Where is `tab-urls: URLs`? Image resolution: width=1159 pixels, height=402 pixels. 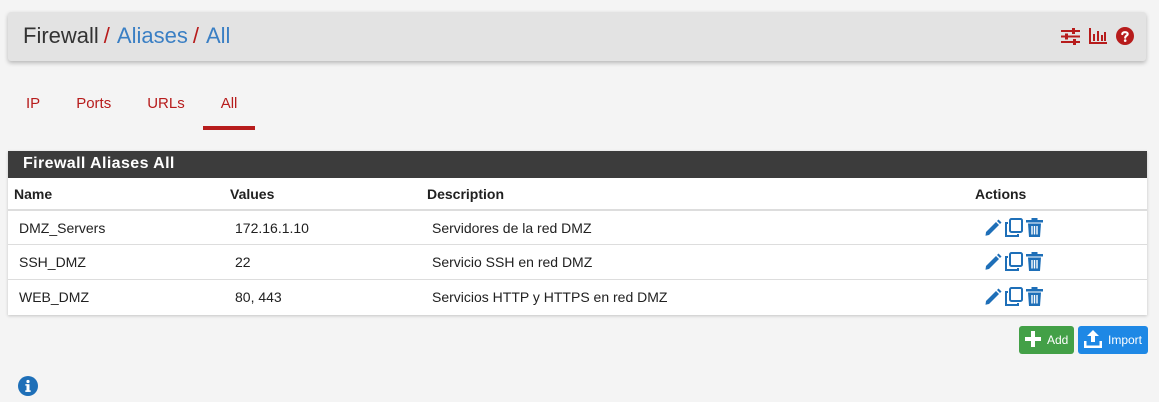
tab-urls: URLs is located at coordinates (166, 108).